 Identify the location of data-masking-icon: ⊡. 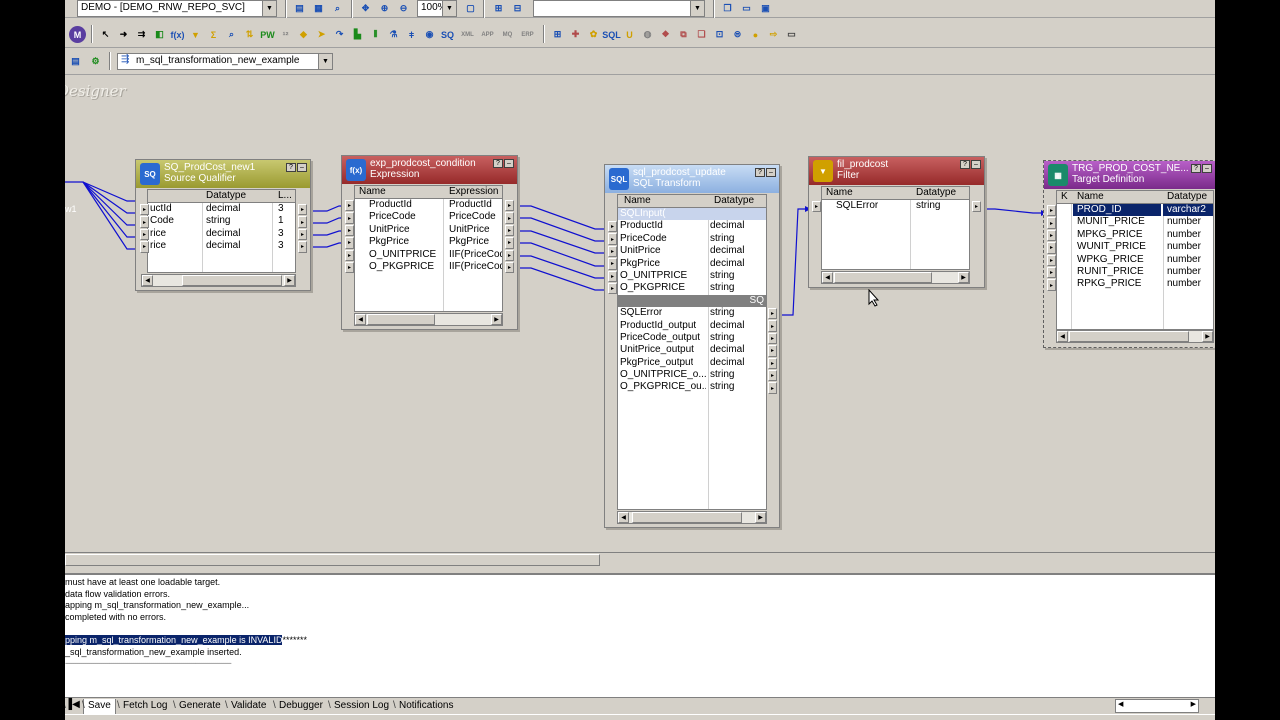
(719, 34).